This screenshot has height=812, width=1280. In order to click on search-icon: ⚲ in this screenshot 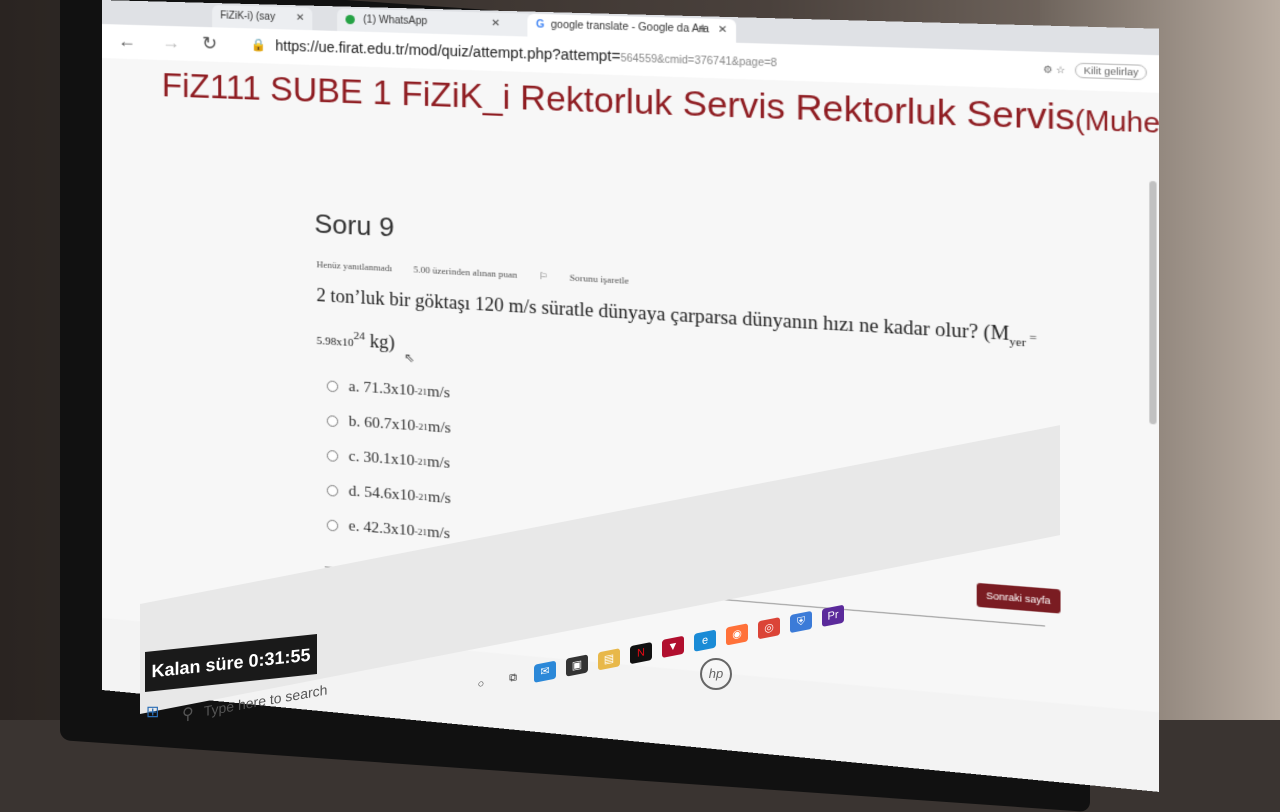, I will do `click(188, 714)`.